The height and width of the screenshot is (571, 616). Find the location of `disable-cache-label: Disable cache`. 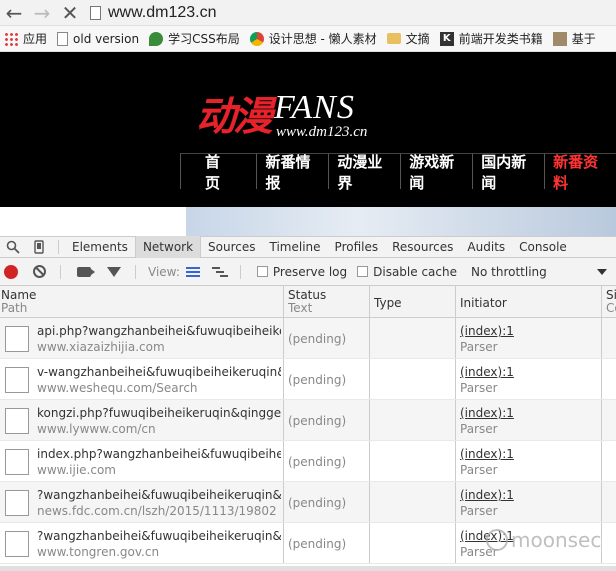

disable-cache-label: Disable cache is located at coordinates (415, 271).